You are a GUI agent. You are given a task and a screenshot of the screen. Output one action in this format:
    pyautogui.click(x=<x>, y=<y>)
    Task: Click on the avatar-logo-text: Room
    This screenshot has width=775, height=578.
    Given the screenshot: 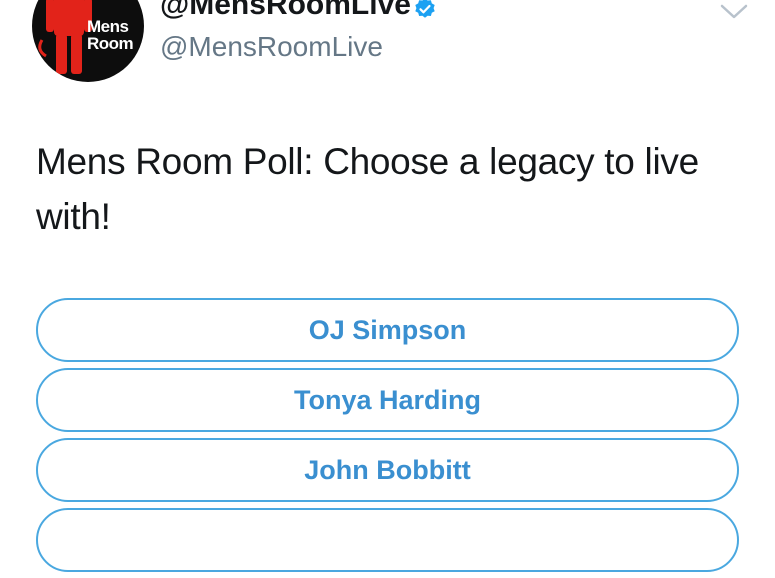 What is the action you would take?
    pyautogui.click(x=110, y=43)
    